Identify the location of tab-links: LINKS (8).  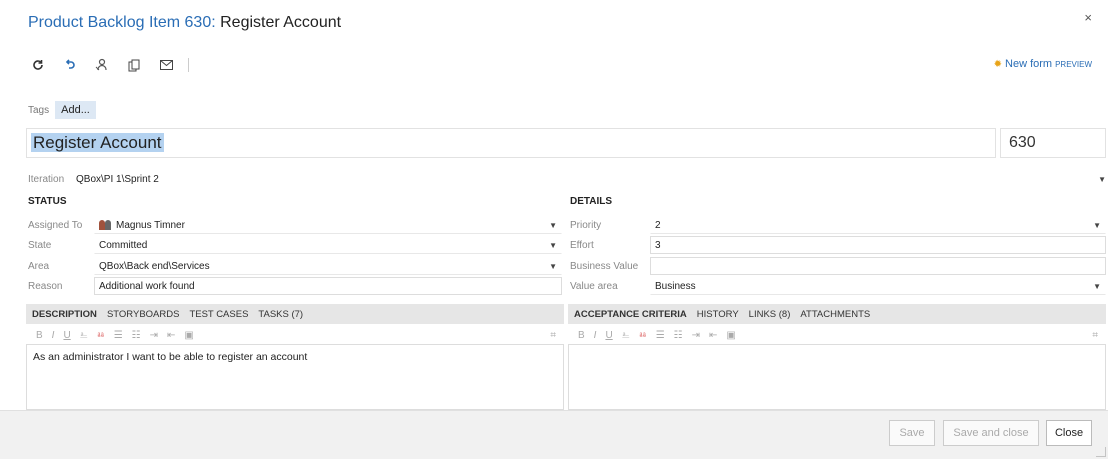
(770, 314).